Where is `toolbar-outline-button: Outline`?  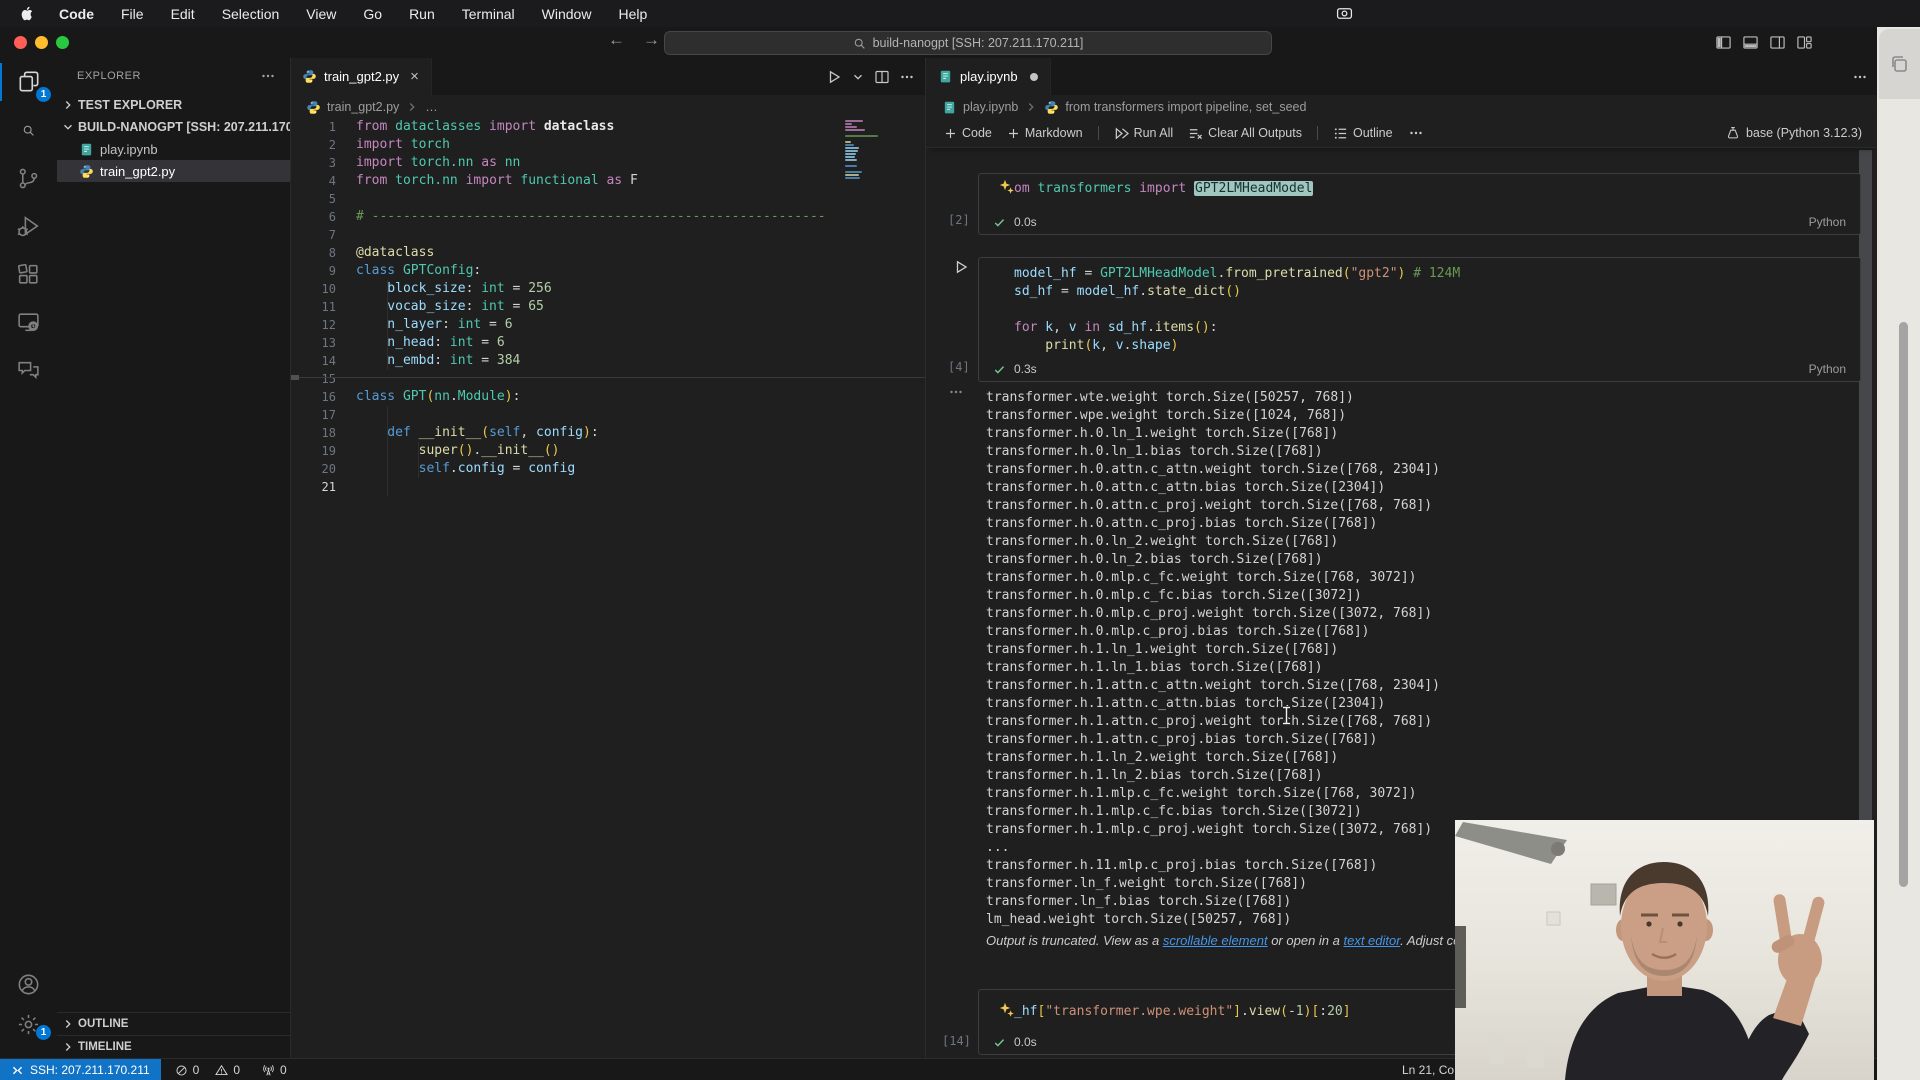
toolbar-outline-button: Outline is located at coordinates (1363, 133).